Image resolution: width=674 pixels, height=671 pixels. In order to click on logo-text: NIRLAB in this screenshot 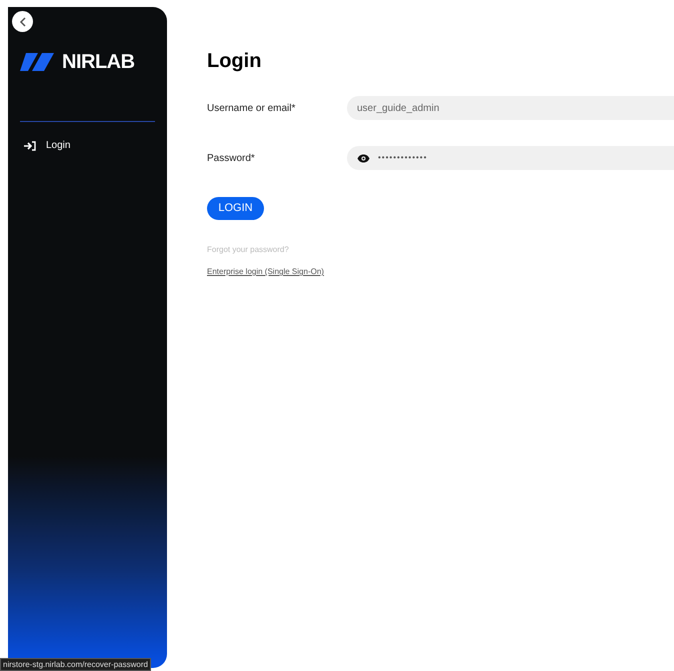, I will do `click(98, 62)`.